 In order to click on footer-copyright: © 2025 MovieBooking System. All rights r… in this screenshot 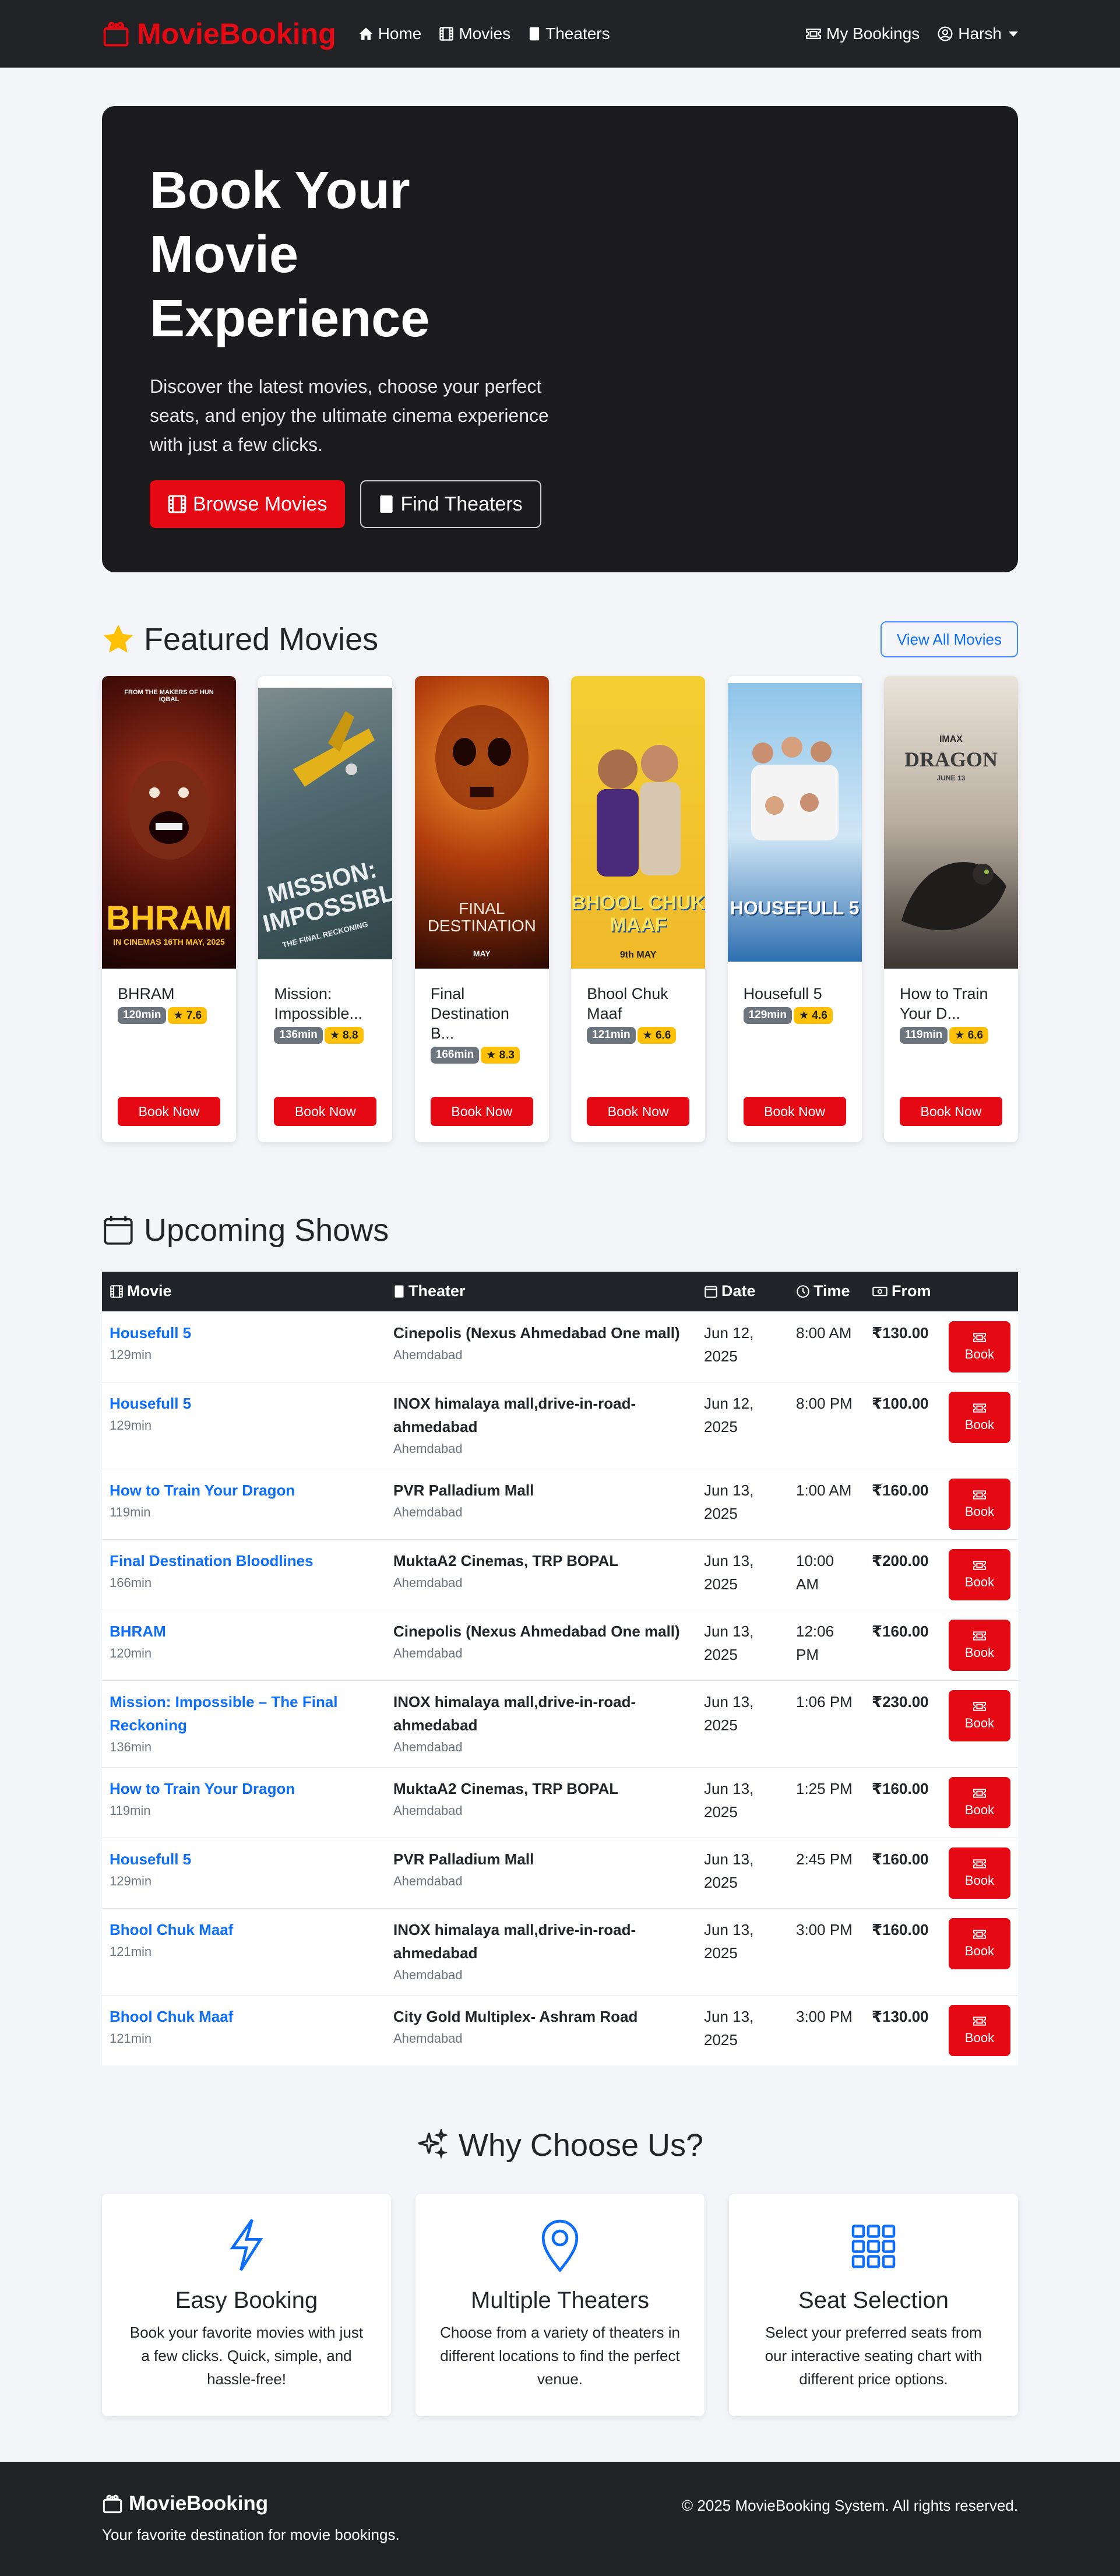, I will do `click(850, 2505)`.